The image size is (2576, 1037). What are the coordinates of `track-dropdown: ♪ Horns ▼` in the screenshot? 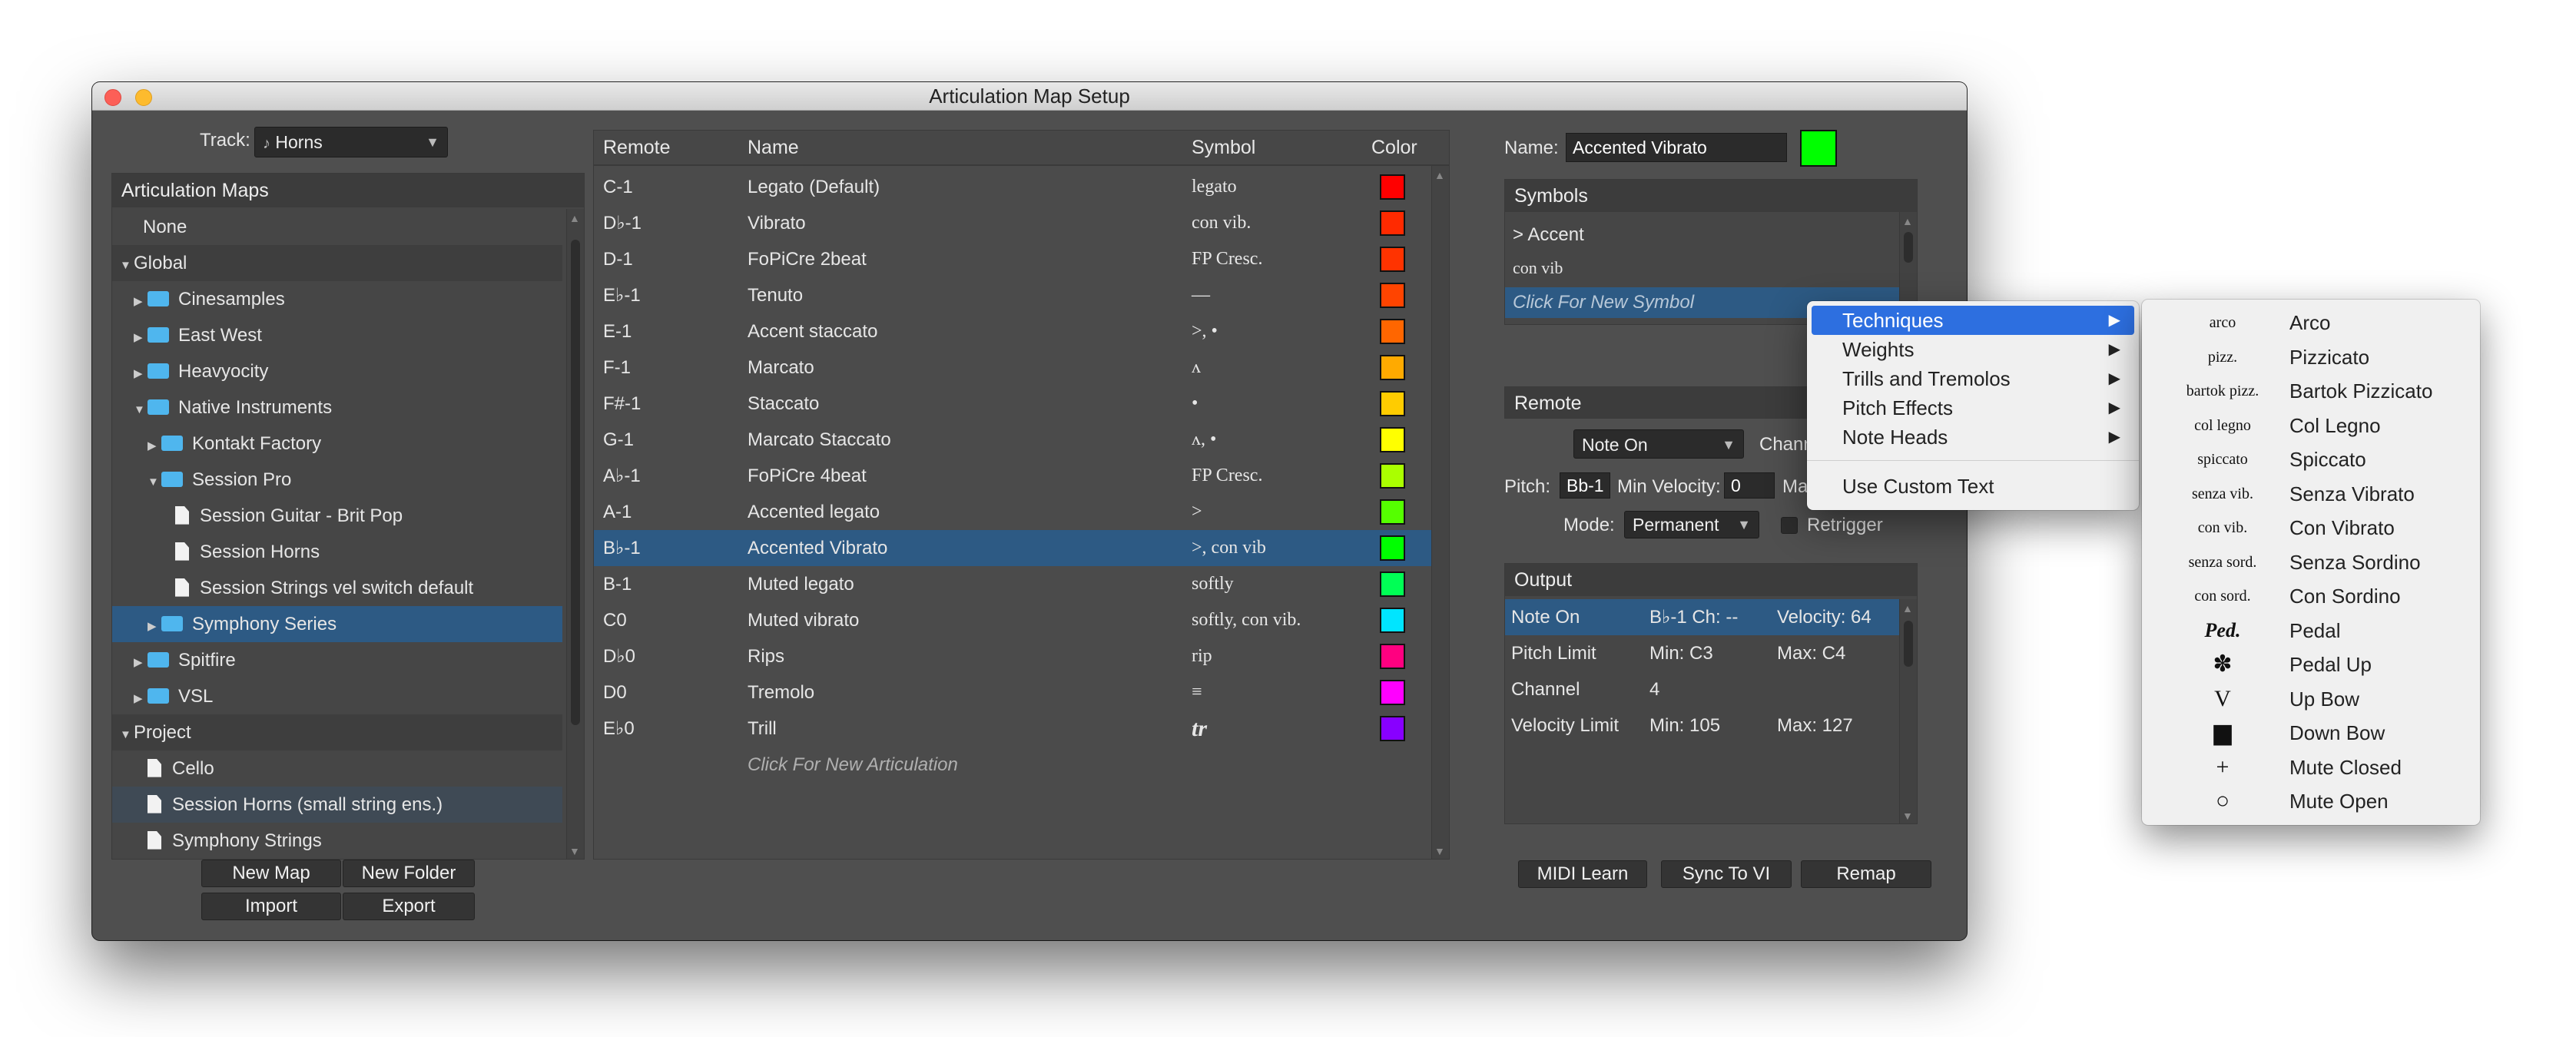 It's located at (351, 142).